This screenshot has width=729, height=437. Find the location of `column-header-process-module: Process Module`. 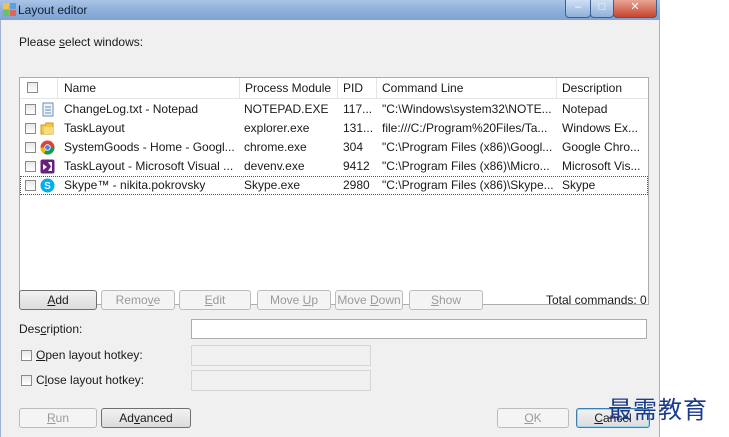

column-header-process-module: Process Module is located at coordinates (289, 88).